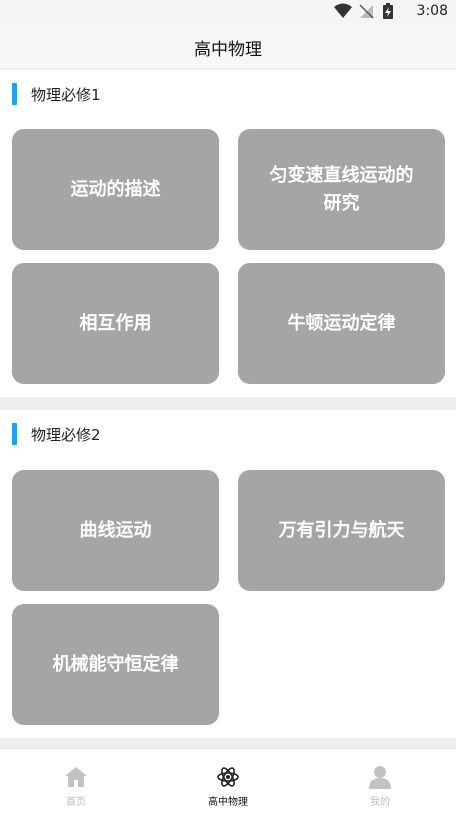 Image resolution: width=456 pixels, height=813 pixels. I want to click on nav-label: 首页, so click(76, 802).